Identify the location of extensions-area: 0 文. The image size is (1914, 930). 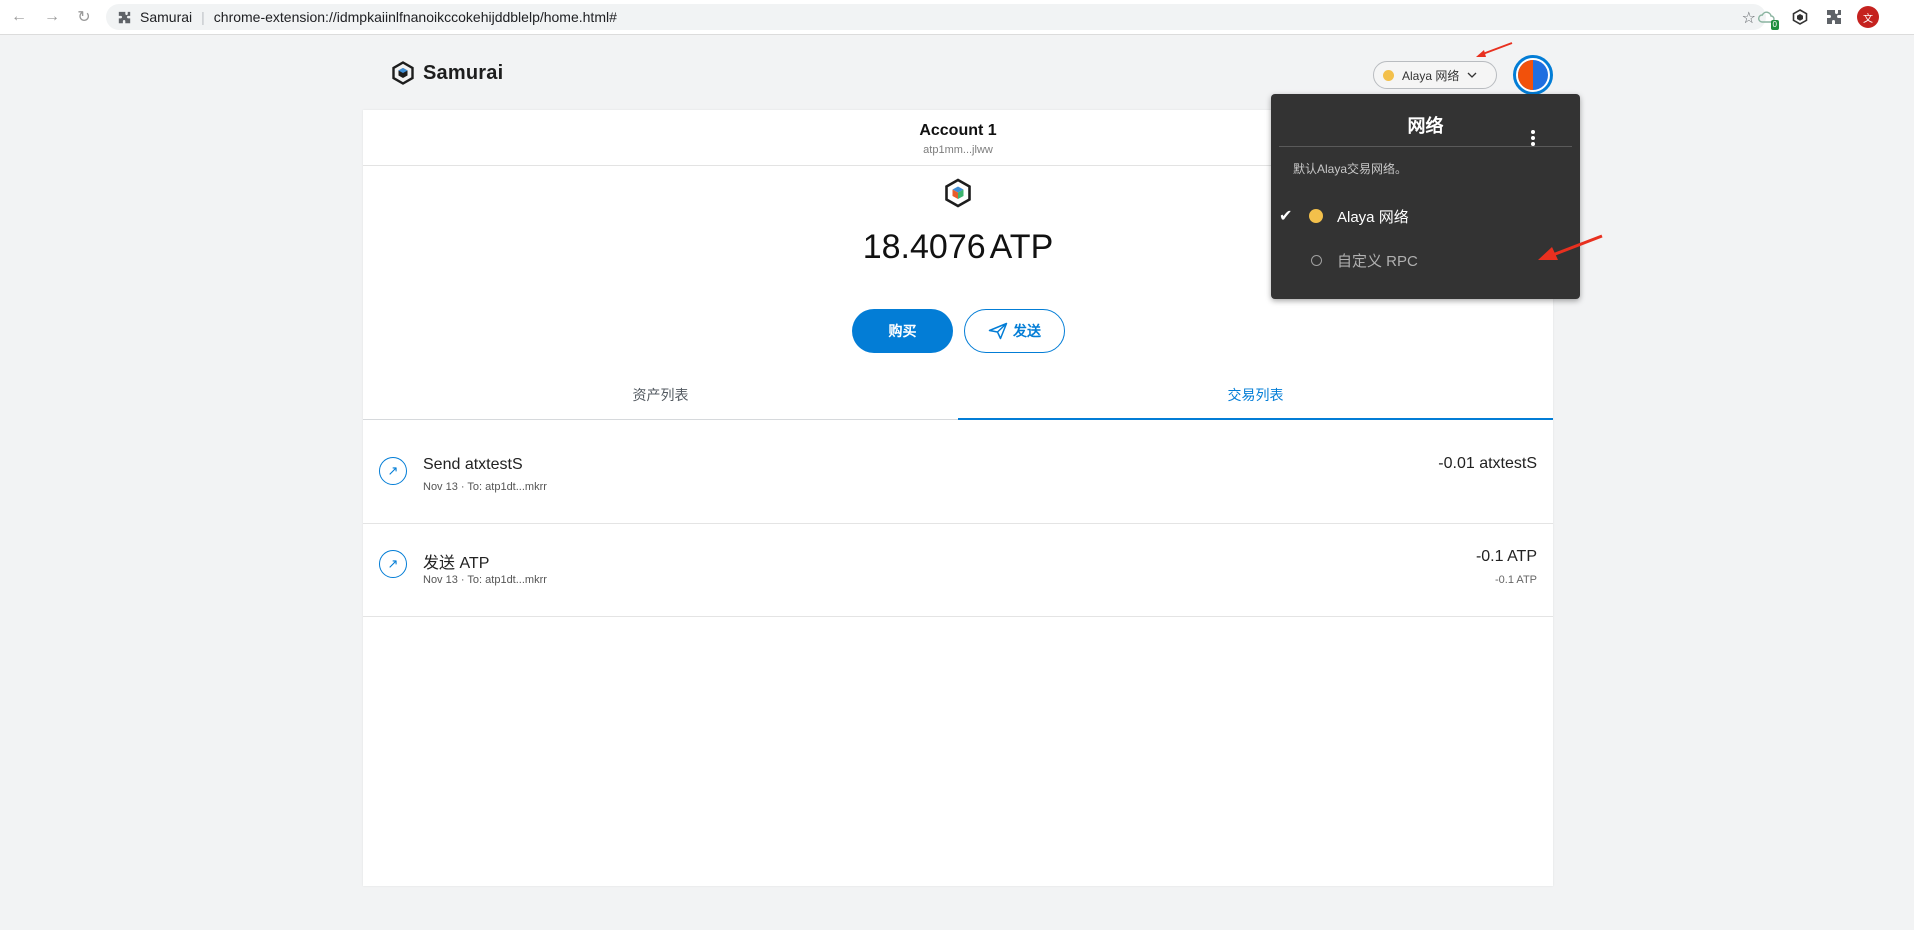
(1817, 18).